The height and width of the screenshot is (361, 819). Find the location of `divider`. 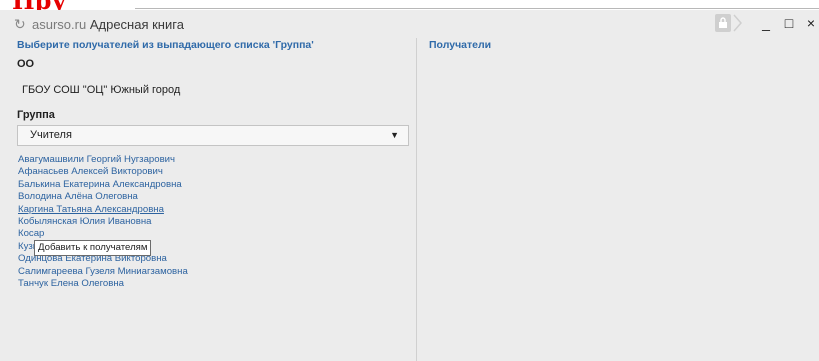

divider is located at coordinates (477, 8).